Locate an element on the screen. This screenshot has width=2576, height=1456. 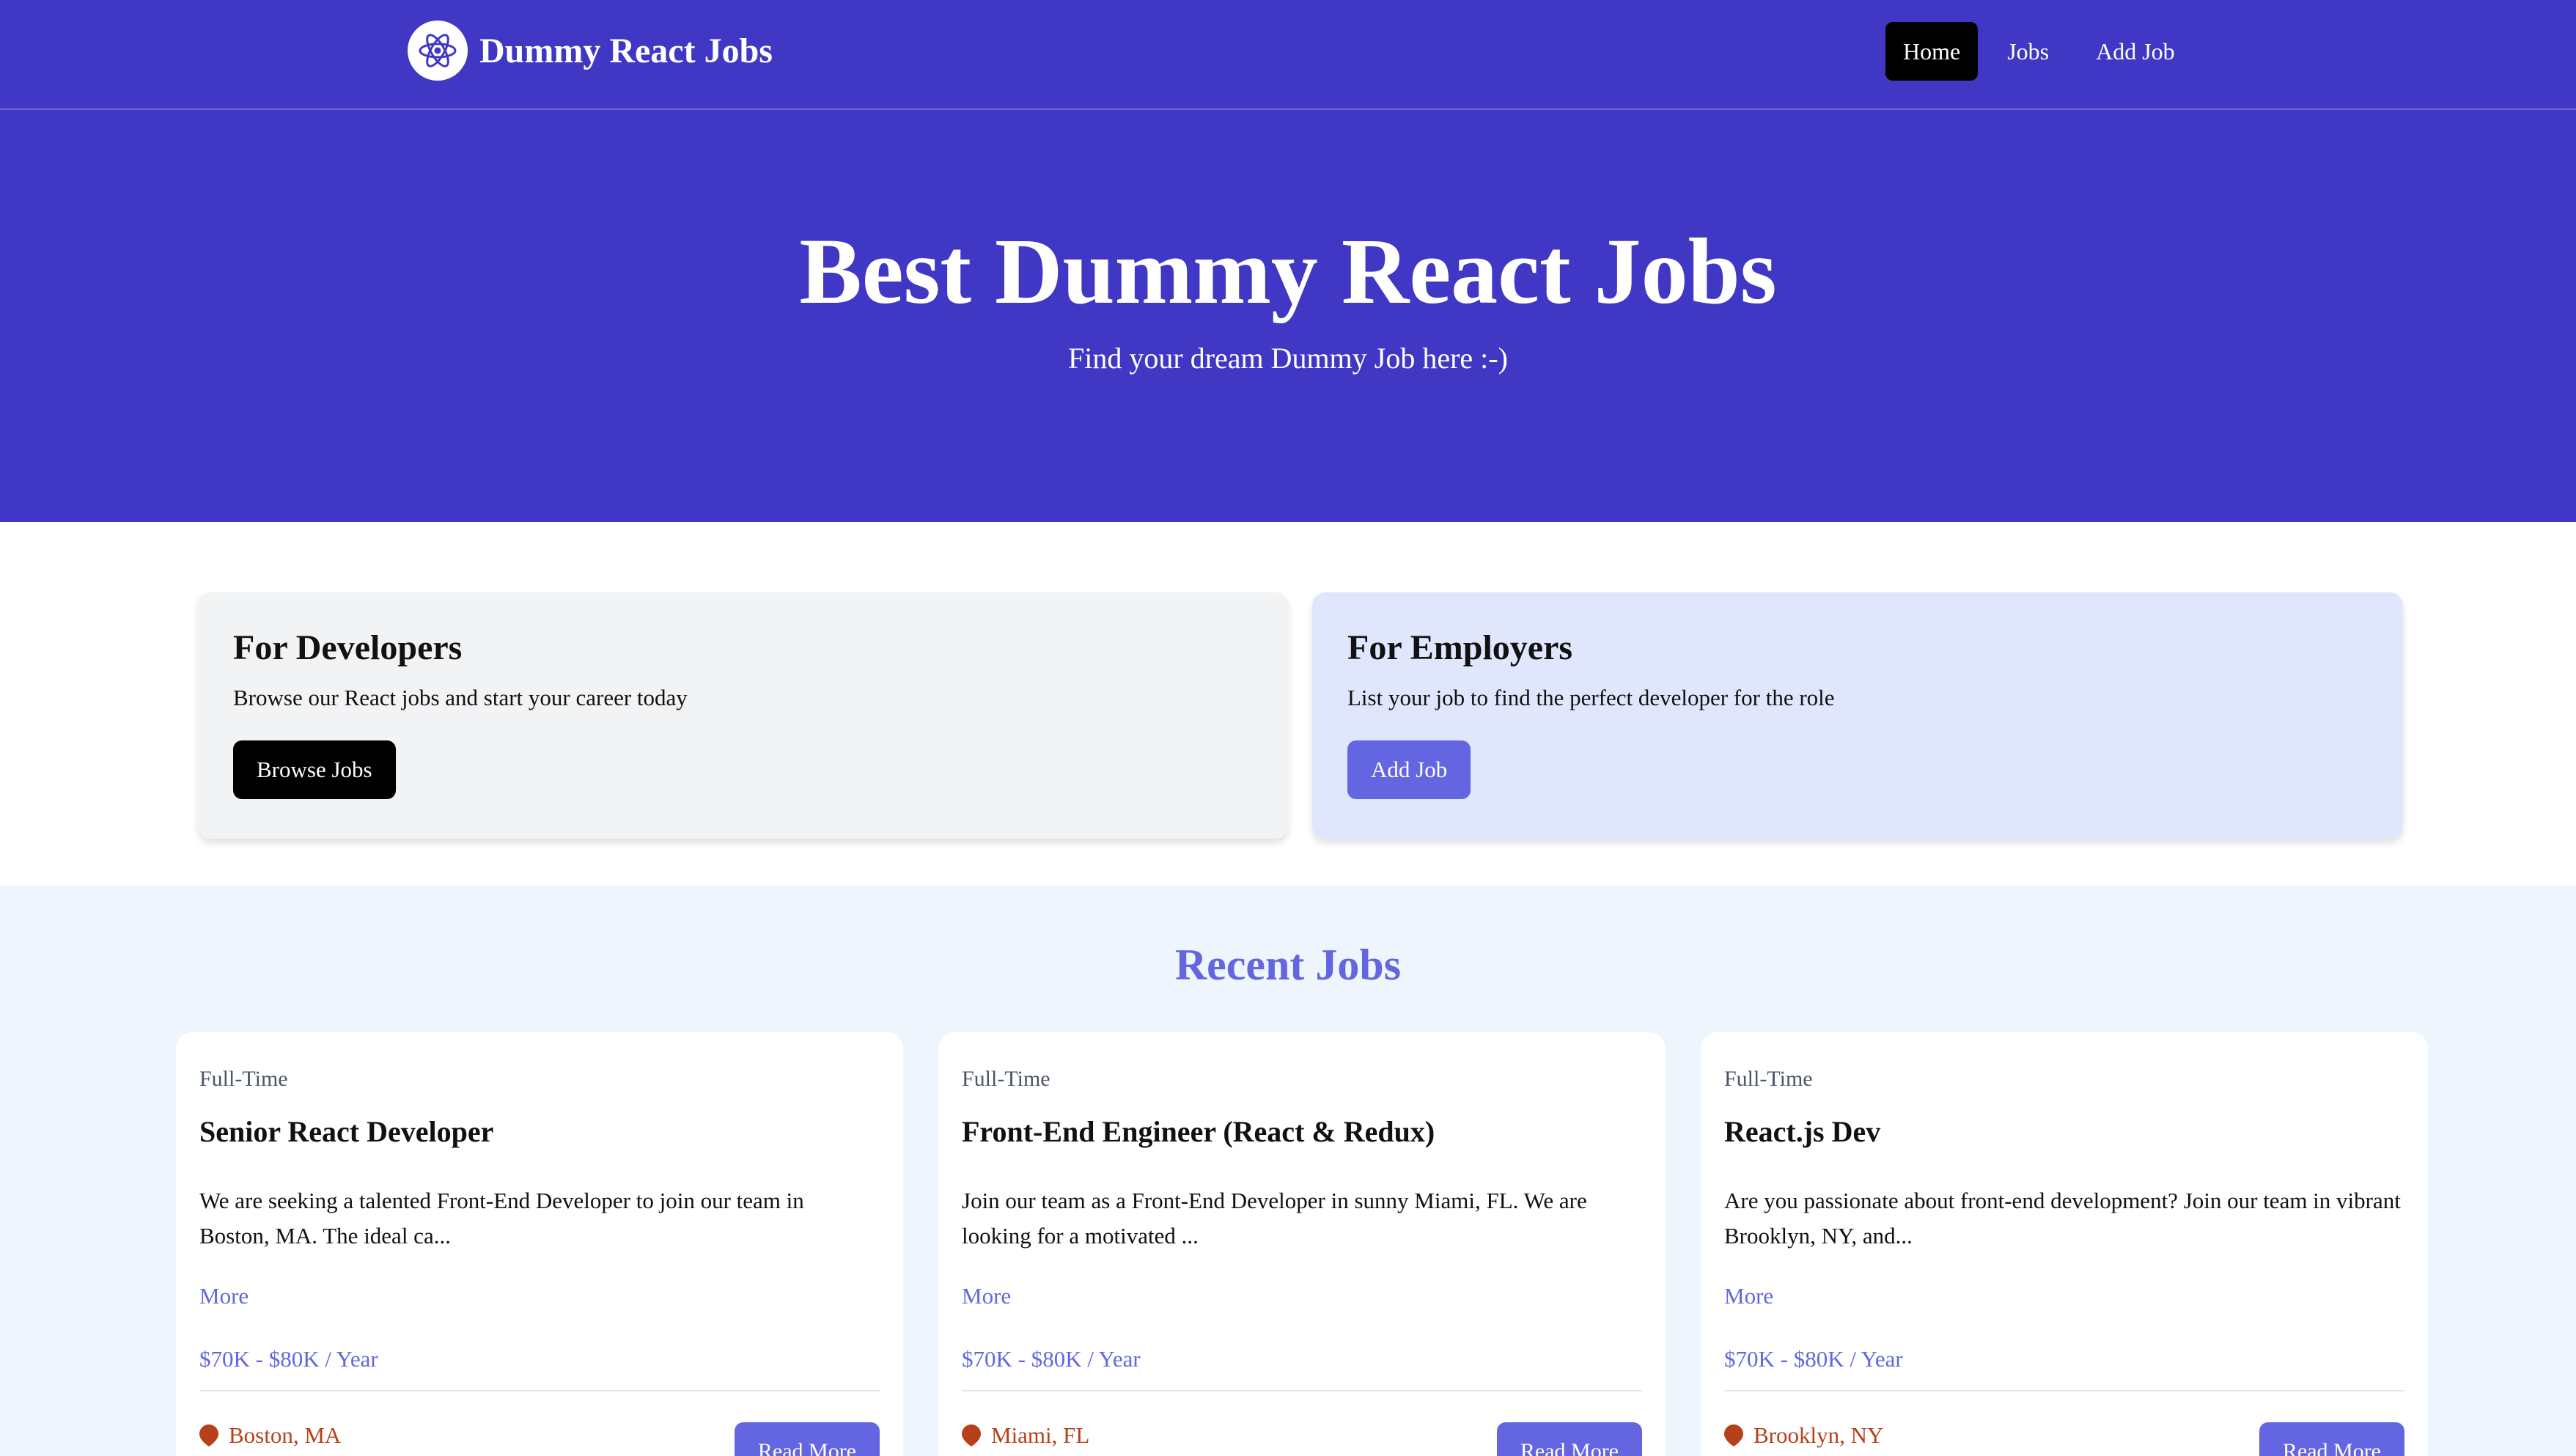
job-title: Senior React Developer is located at coordinates (346, 1131).